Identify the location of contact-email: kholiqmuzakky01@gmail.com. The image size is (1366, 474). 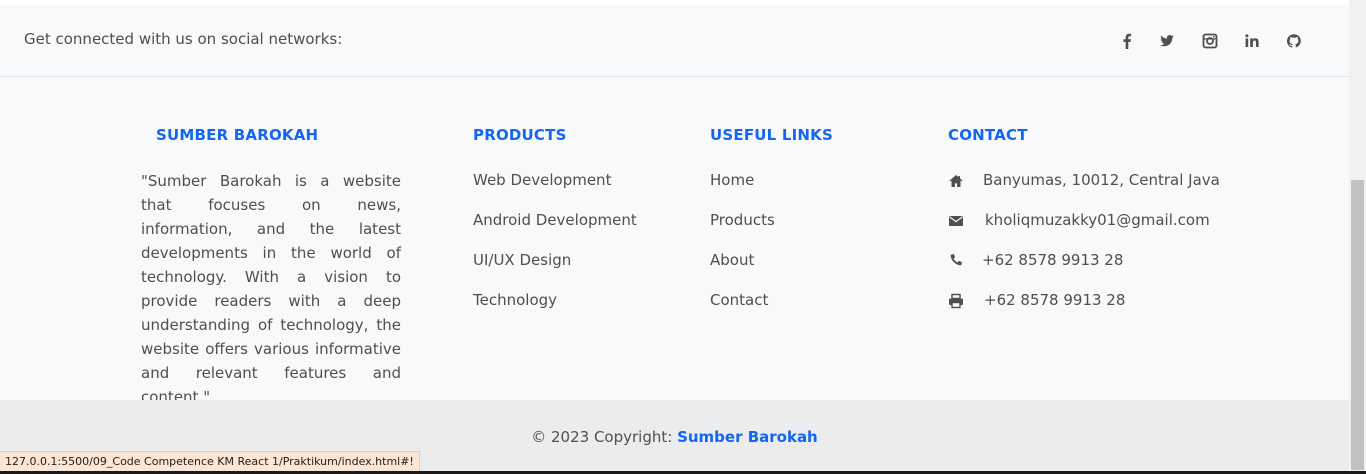
(1097, 220).